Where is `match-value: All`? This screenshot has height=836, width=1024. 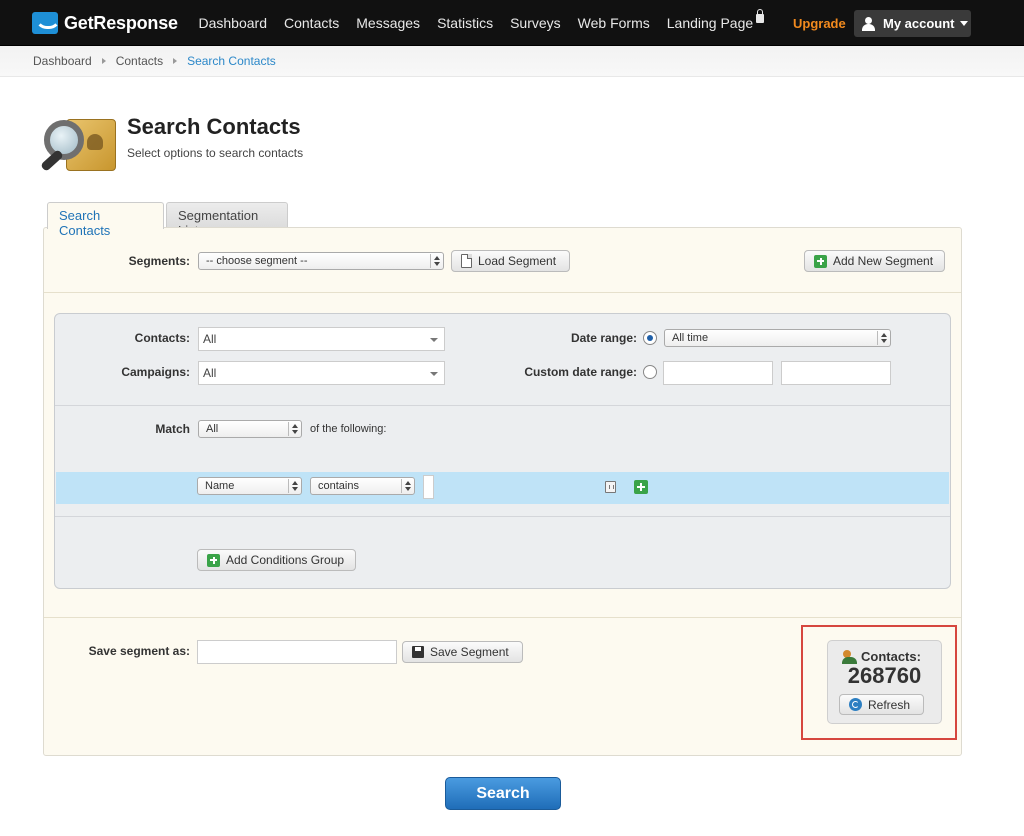 match-value: All is located at coordinates (212, 429).